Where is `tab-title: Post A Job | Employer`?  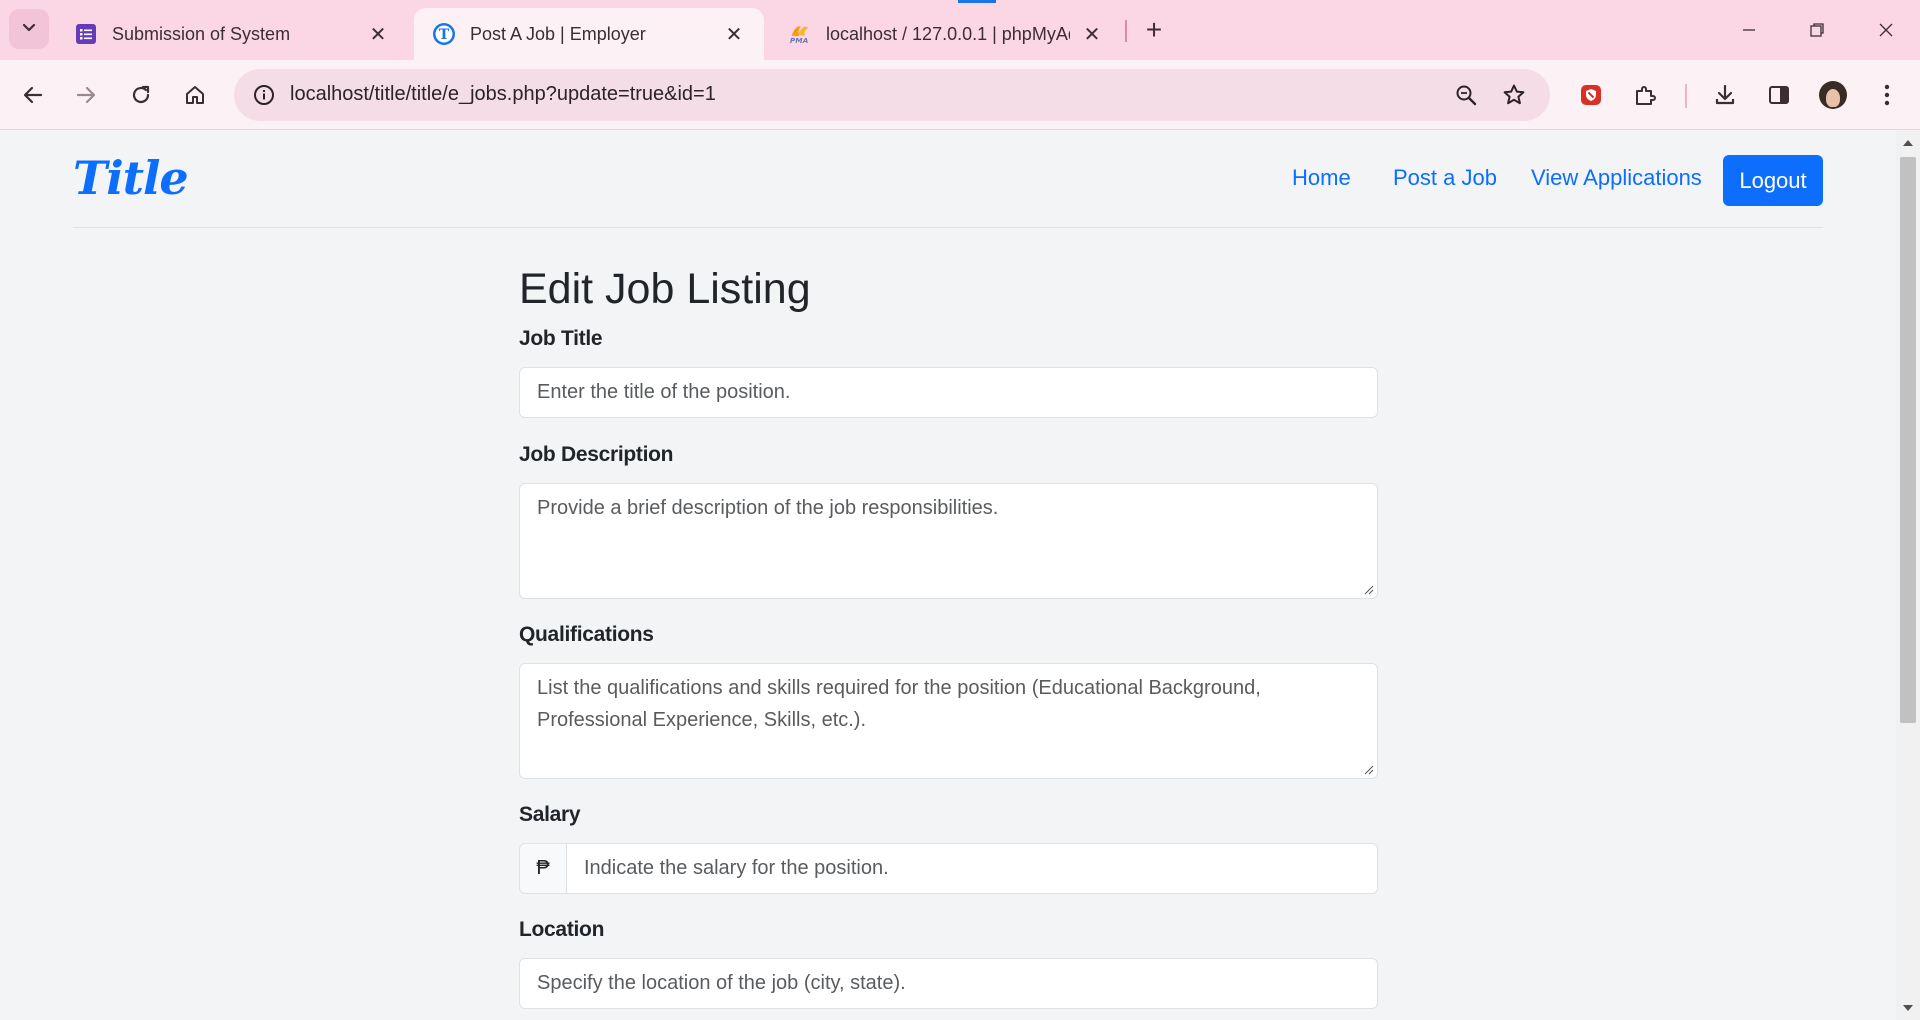
tab-title: Post A Job | Employer is located at coordinates (558, 33).